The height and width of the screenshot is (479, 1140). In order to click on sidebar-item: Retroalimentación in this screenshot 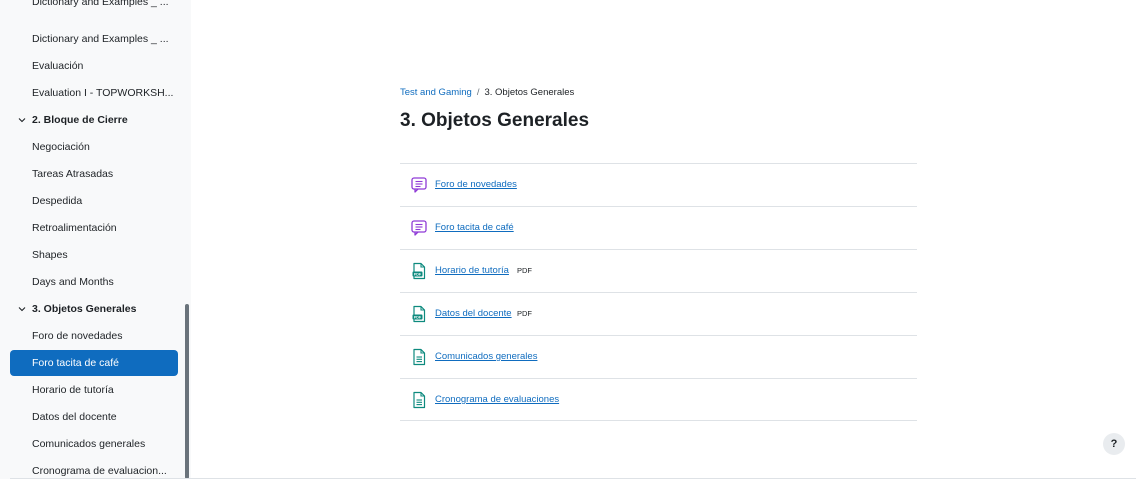, I will do `click(94, 228)`.